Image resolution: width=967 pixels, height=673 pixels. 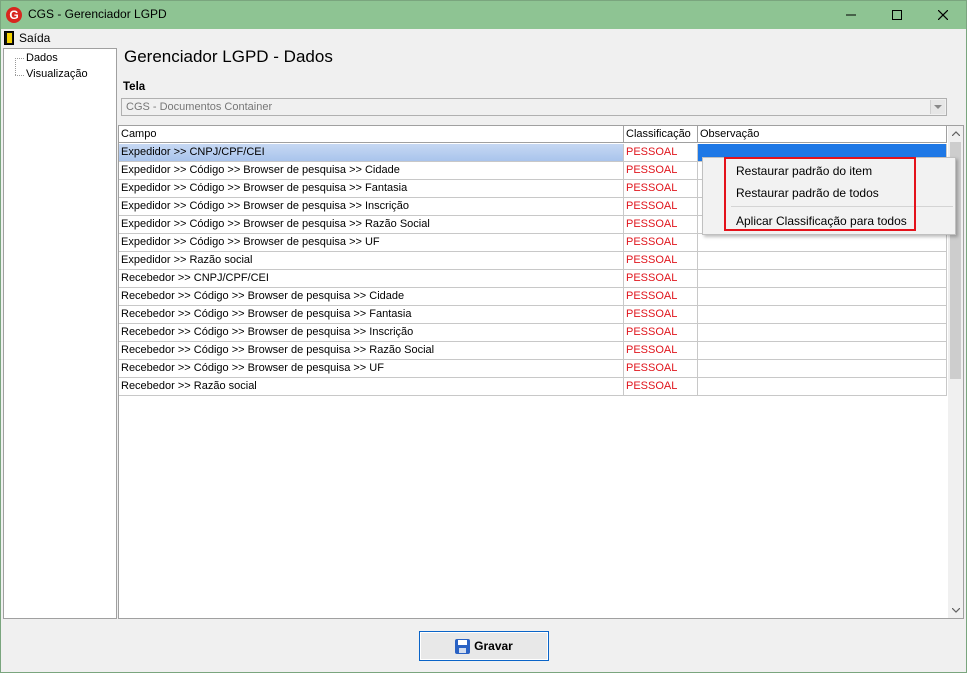 I want to click on cell-campo: Recebedor >> Razão social, so click(x=371, y=386).